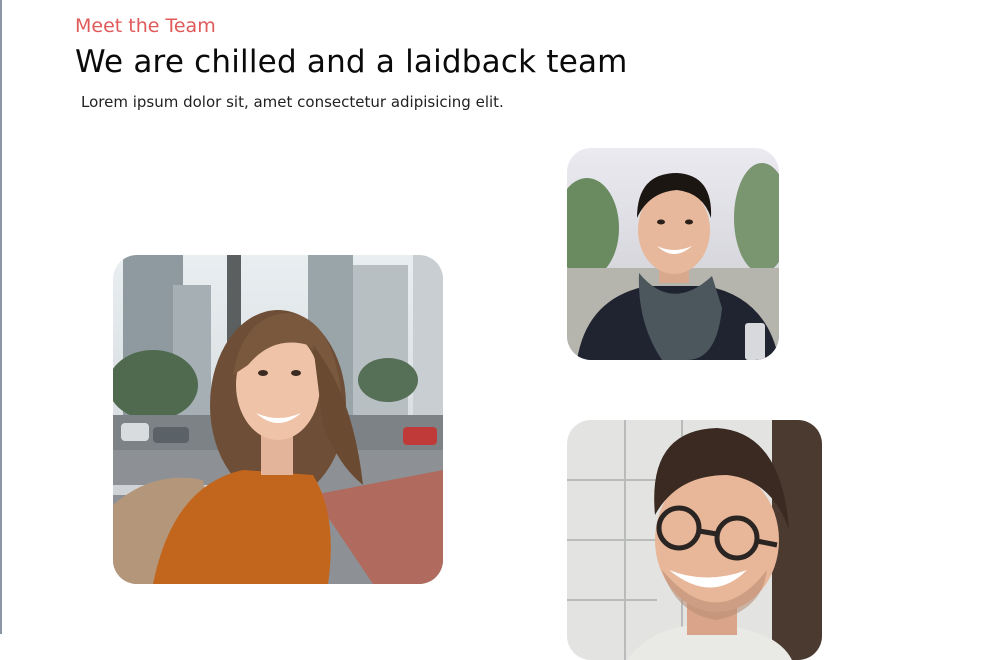  I want to click on team-photo-man-glasses, so click(694, 540).